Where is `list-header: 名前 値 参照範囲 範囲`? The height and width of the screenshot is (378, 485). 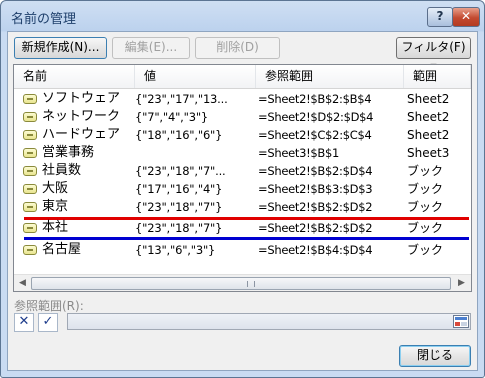
list-header: 名前 値 参照範囲 範囲 is located at coordinates (242, 77).